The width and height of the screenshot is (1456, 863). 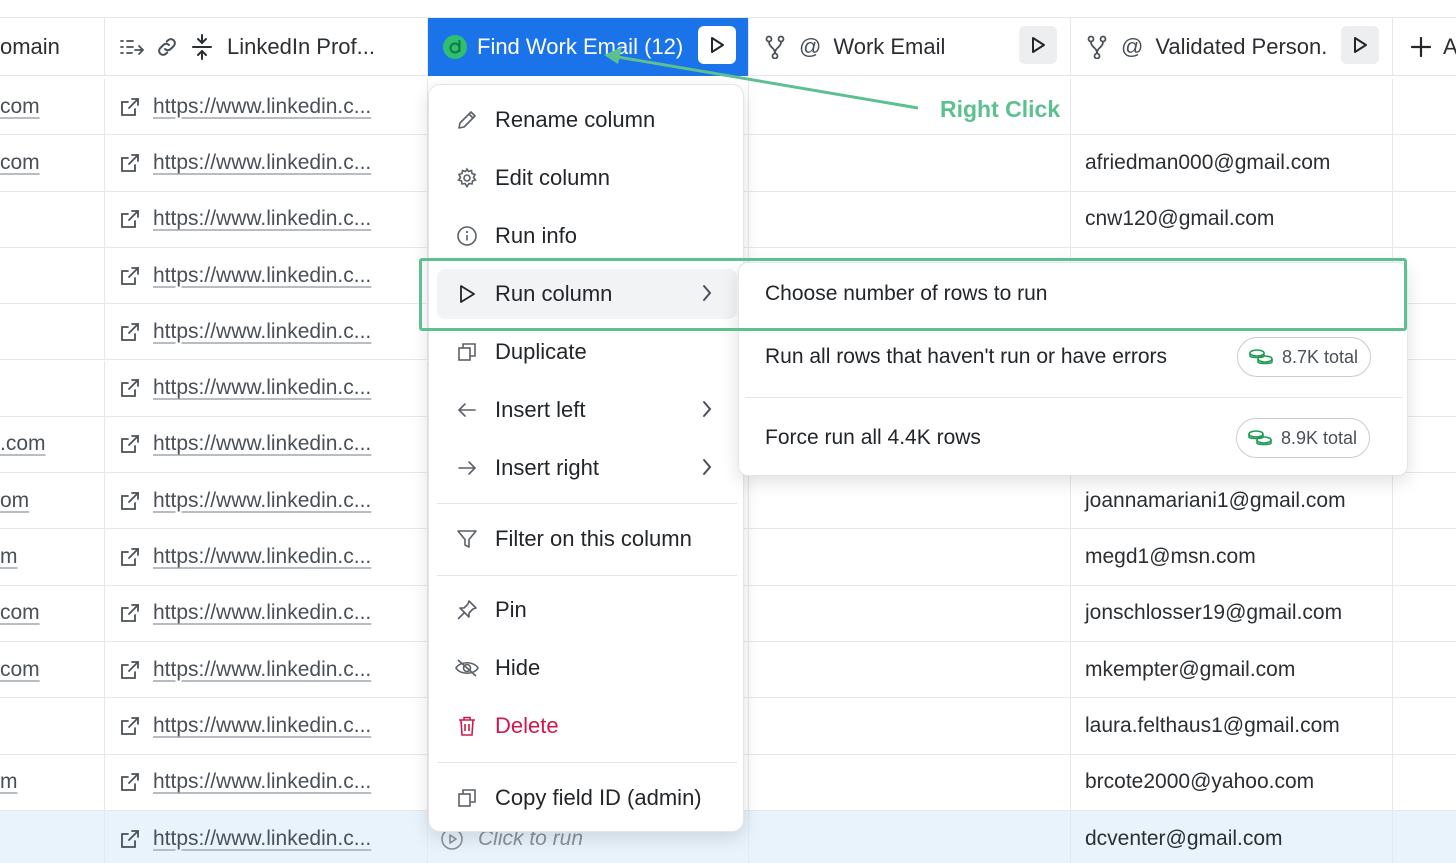 I want to click on validated-email-cell: joannamariani1@gmail.com, so click(x=1232, y=501).